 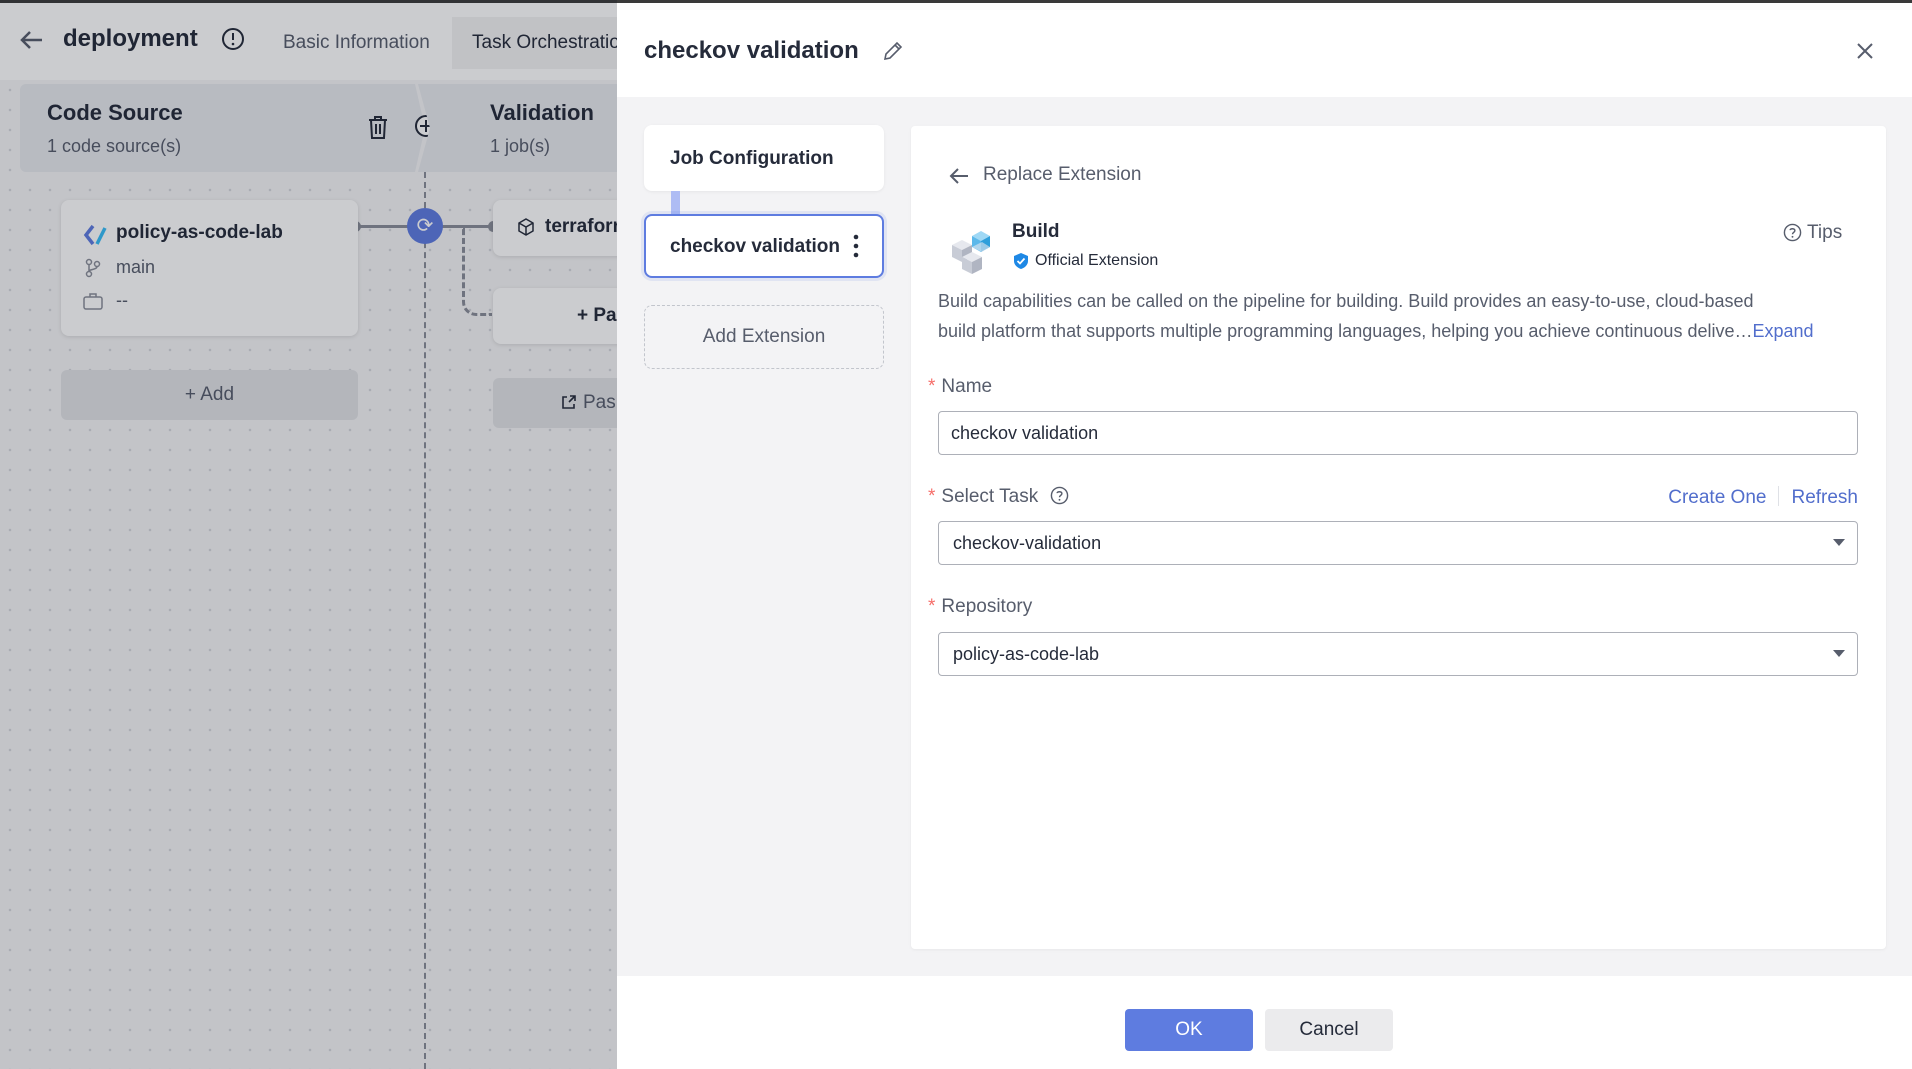 I want to click on add-extension-button: Add Extension, so click(x=764, y=337).